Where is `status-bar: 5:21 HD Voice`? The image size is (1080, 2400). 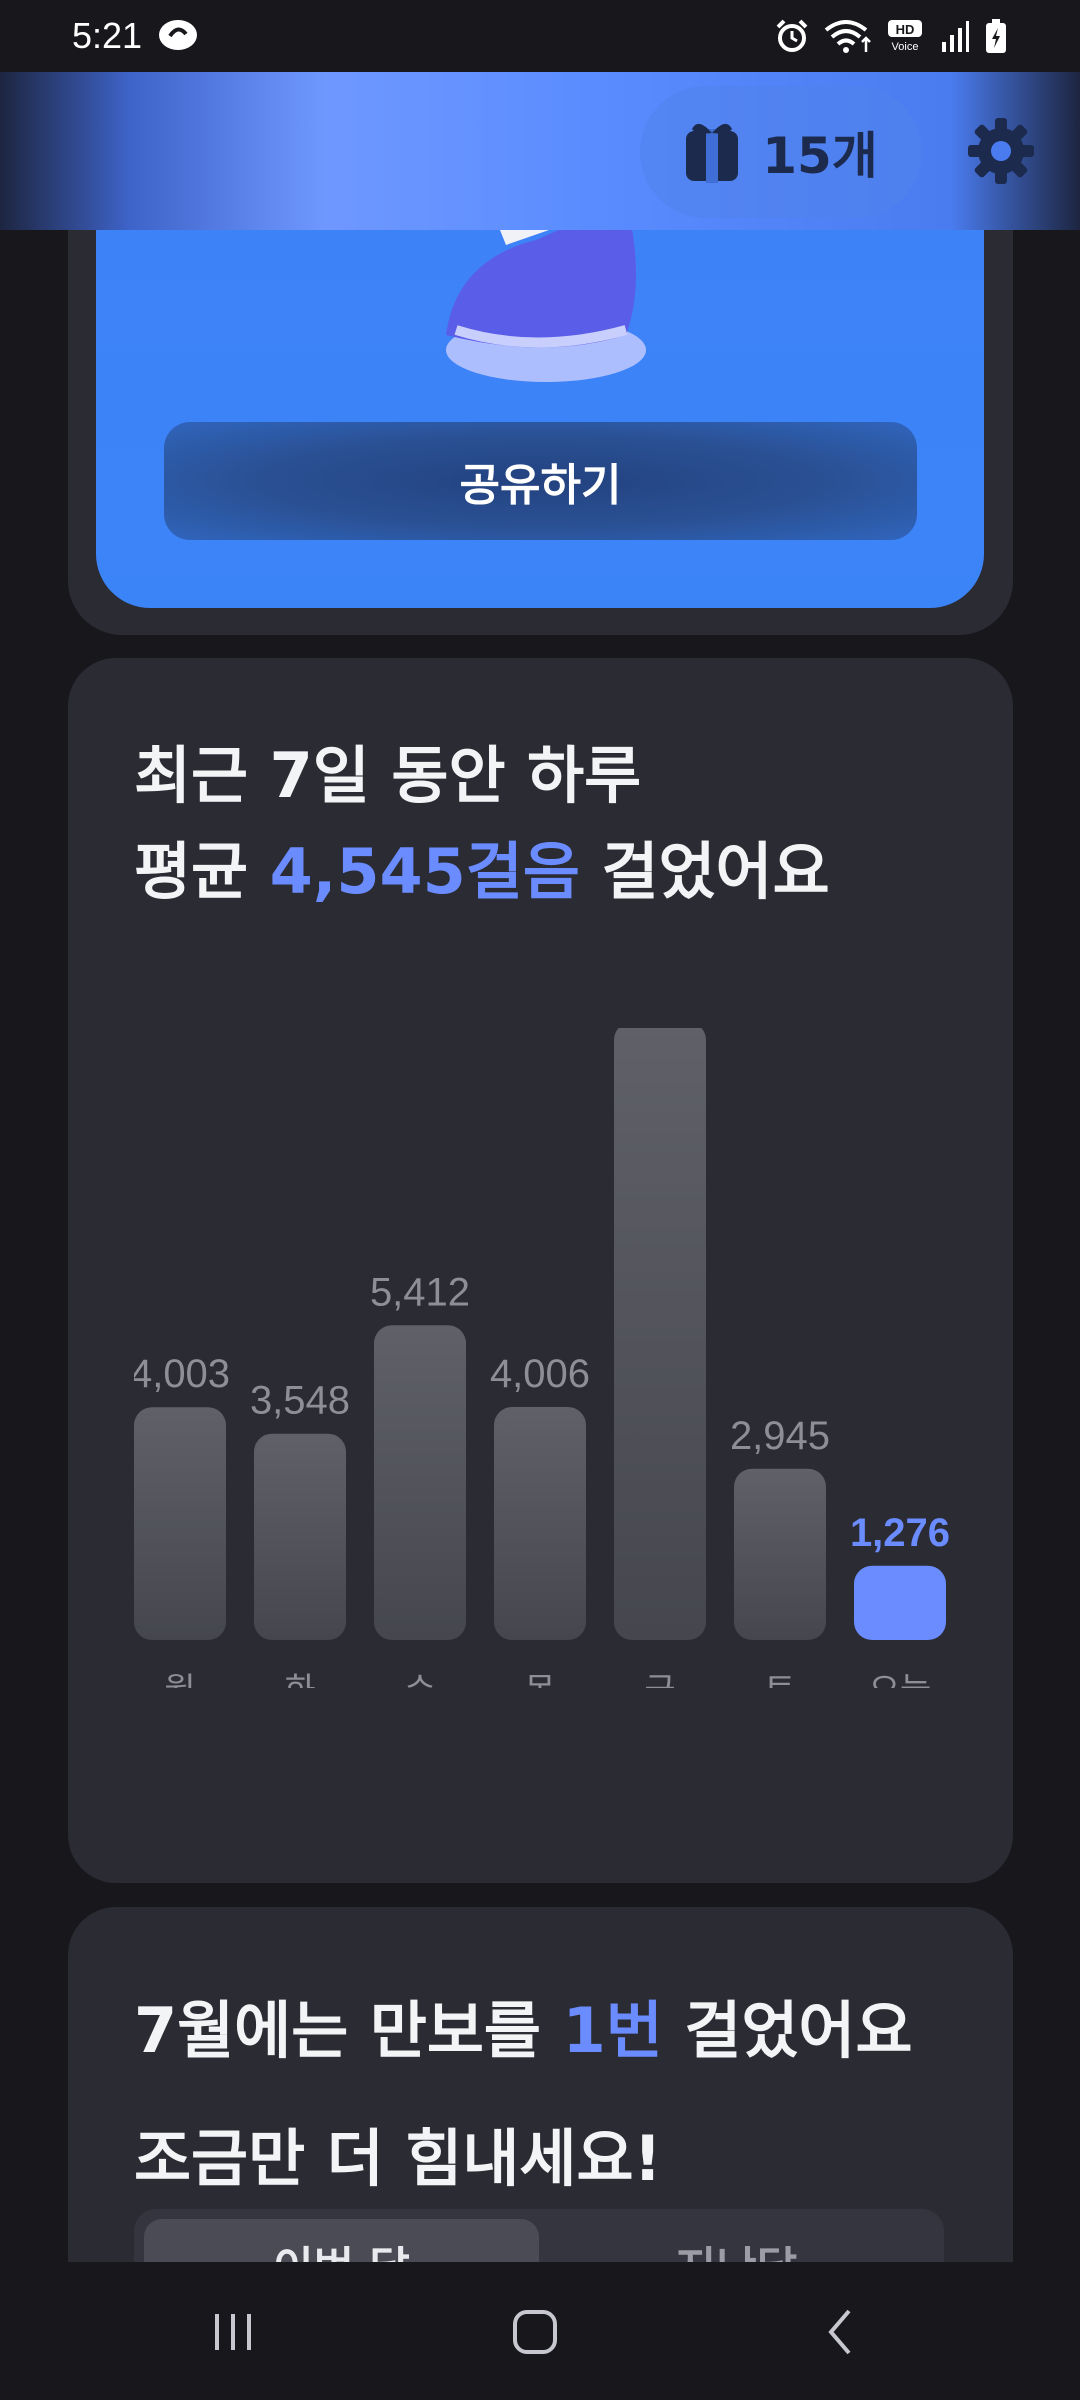
status-bar: 5:21 HD Voice is located at coordinates (540, 36).